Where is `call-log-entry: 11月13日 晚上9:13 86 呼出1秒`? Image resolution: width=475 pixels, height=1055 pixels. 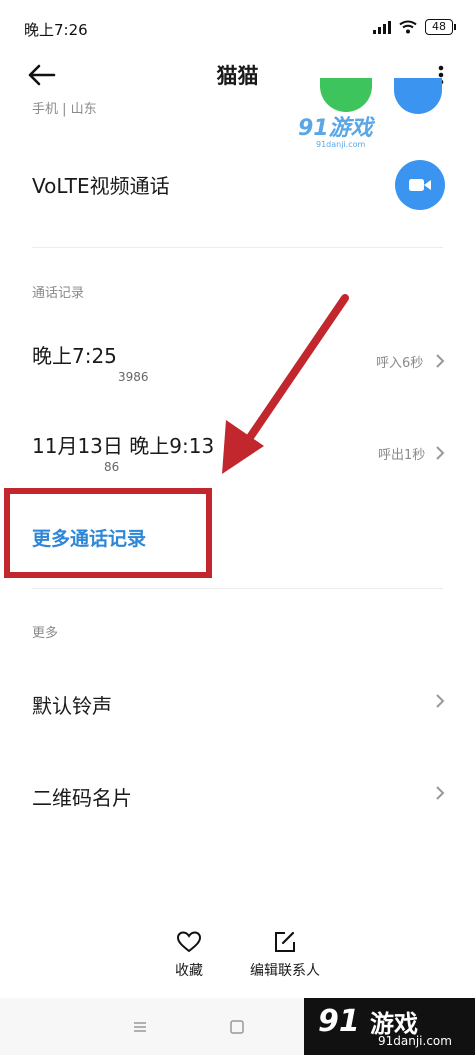
call-log-entry: 11月13日 晚上9:13 86 呼出1秒 is located at coordinates (237, 455).